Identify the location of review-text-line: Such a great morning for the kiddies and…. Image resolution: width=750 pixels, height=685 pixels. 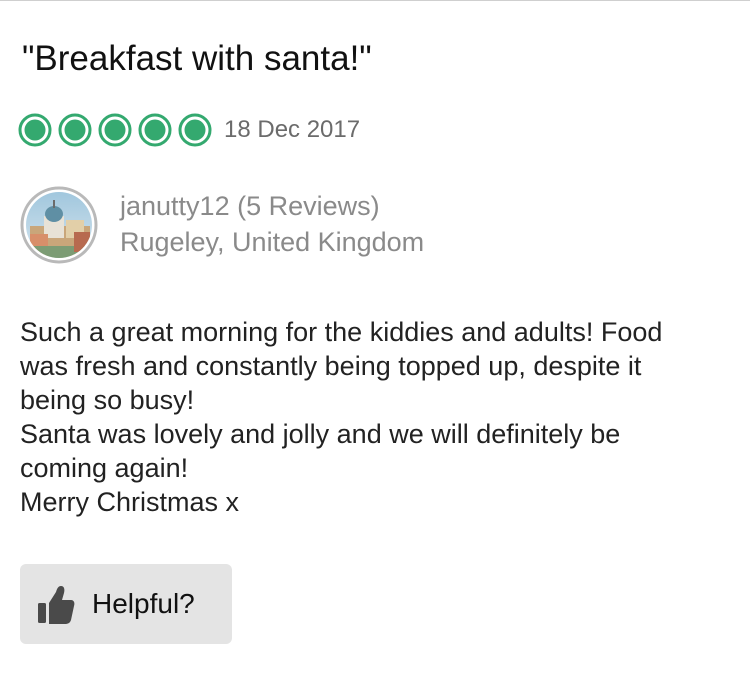
(341, 332).